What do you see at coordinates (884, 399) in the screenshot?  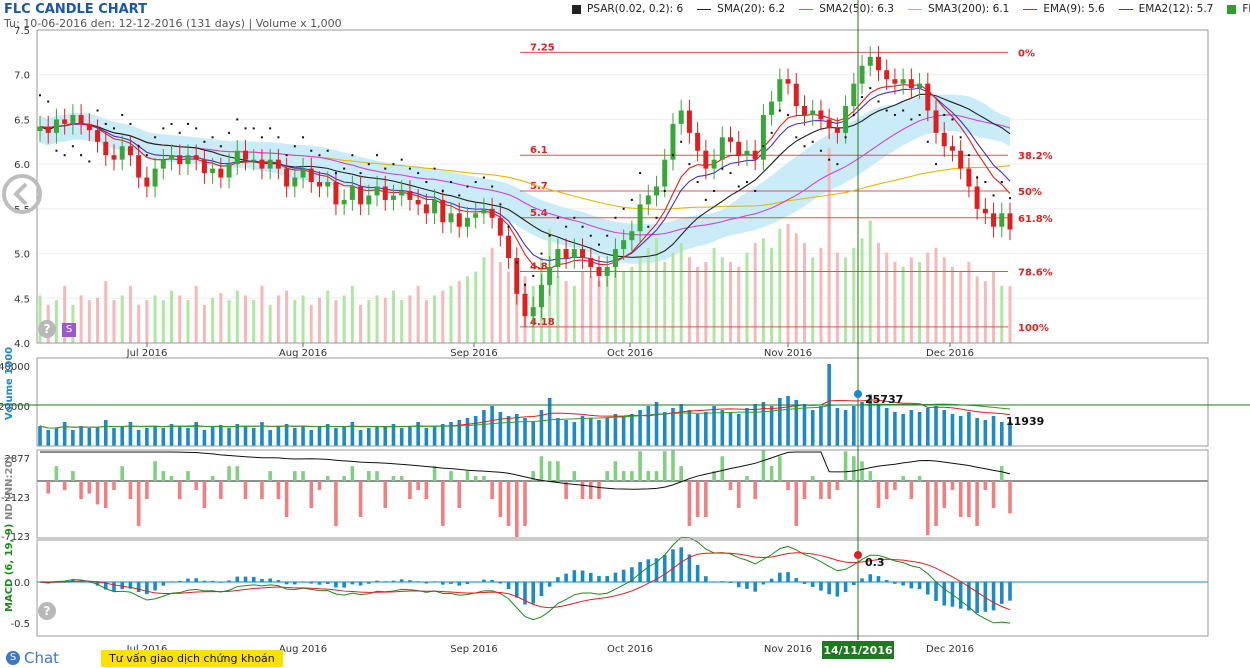 I see `volume-peak-label: 25737` at bounding box center [884, 399].